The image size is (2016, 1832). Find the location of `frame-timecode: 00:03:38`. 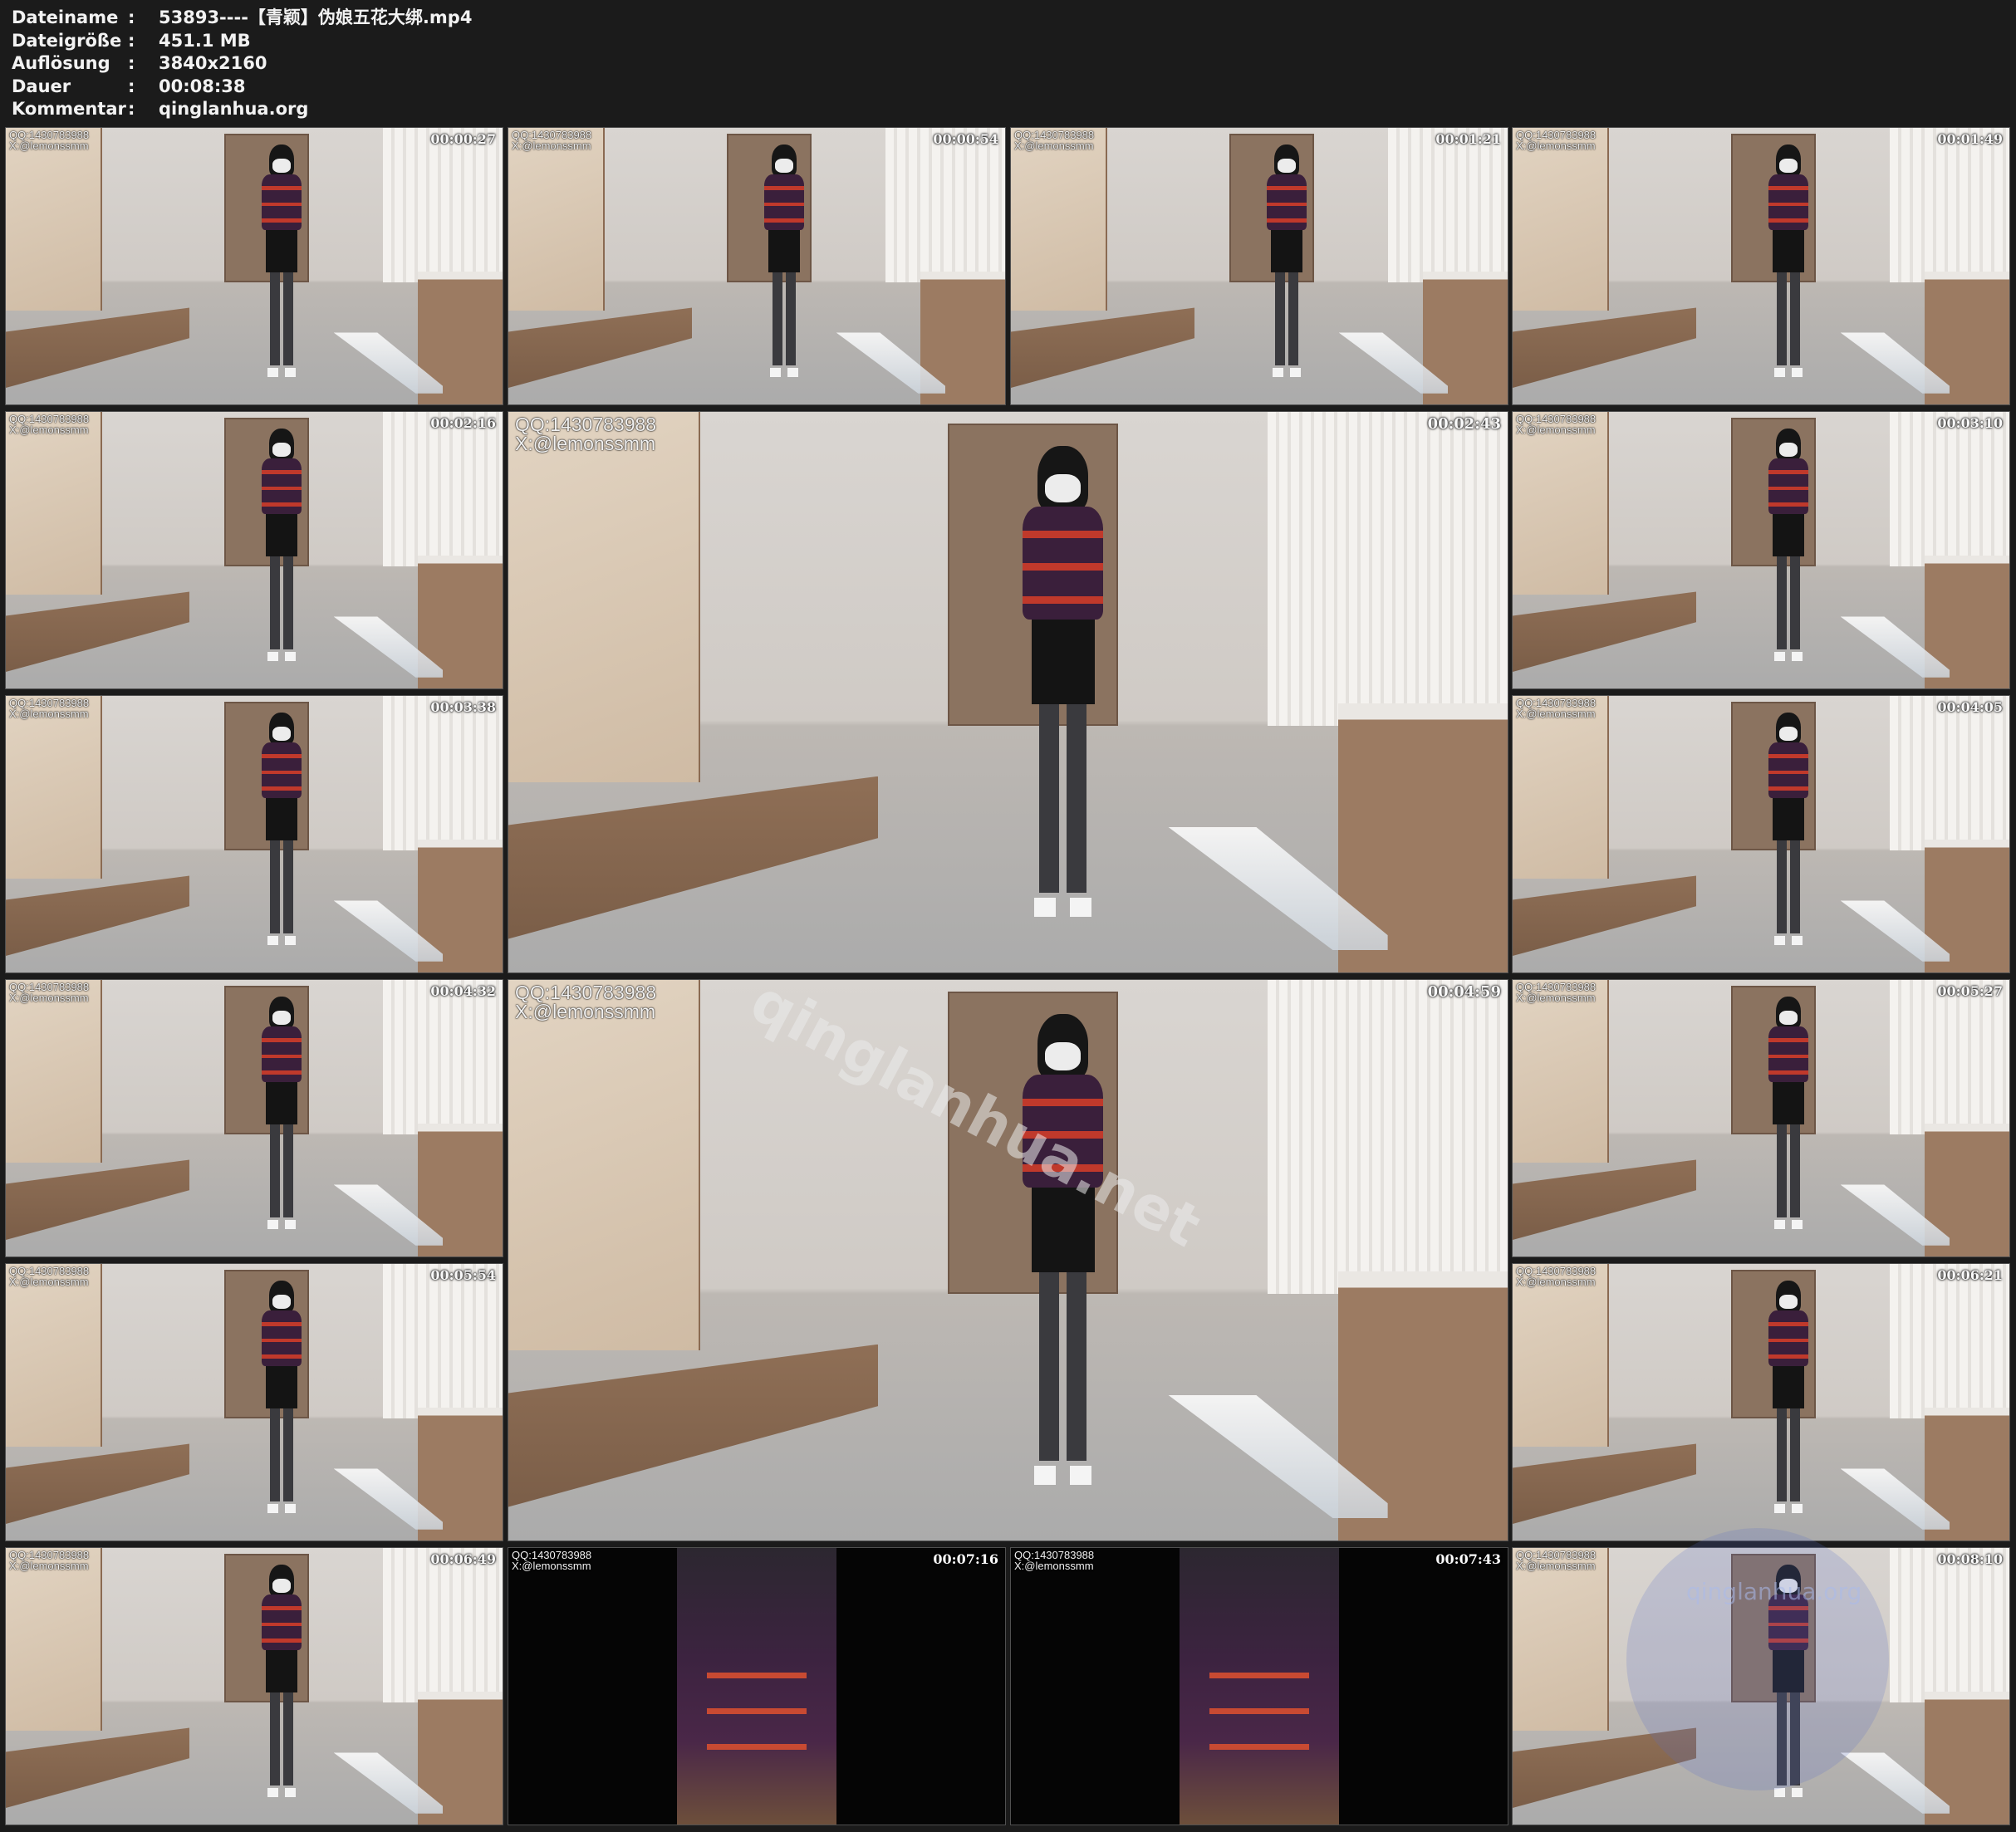

frame-timecode: 00:03:38 is located at coordinates (463, 707).